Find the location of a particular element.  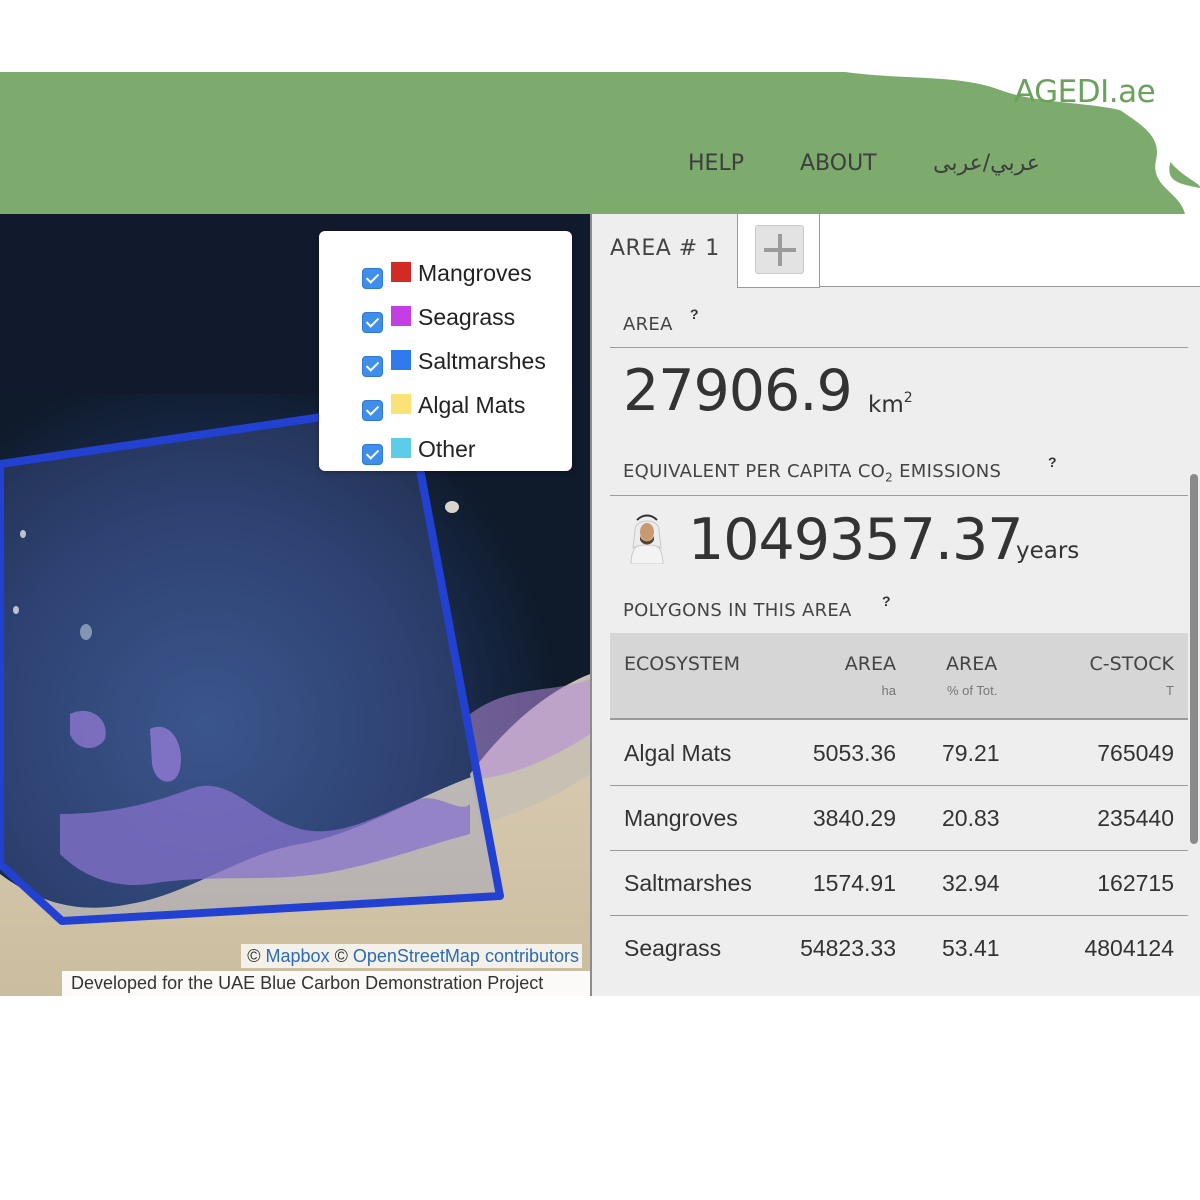

swatch-algal-mats is located at coordinates (401, 404).